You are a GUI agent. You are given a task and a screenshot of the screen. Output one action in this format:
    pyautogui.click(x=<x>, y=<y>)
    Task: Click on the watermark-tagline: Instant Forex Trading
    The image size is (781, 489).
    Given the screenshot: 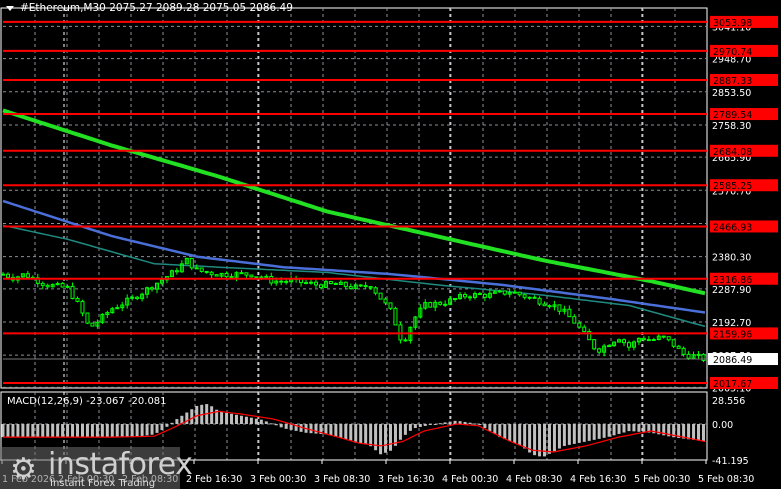 What is the action you would take?
    pyautogui.click(x=103, y=483)
    